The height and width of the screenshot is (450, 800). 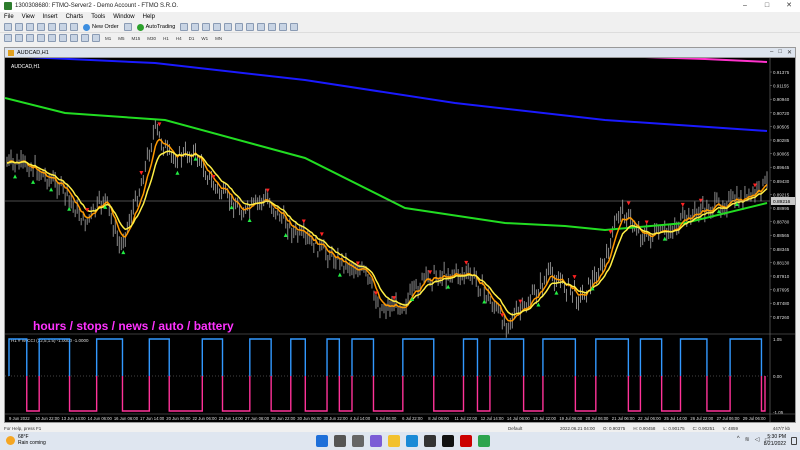 I want to click on zoom-out-icon, so click(x=228, y=27).